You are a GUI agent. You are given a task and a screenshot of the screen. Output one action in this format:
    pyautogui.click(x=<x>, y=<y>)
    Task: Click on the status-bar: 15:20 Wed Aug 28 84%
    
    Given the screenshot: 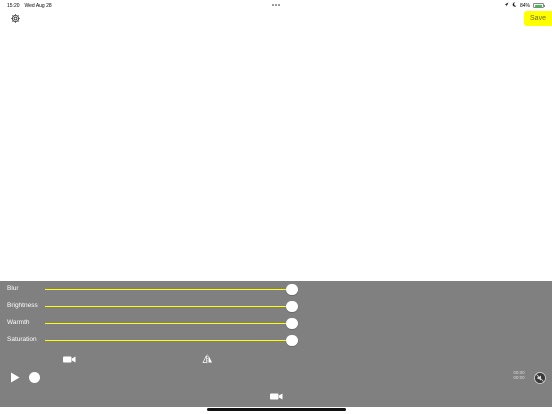 What is the action you would take?
    pyautogui.click(x=276, y=5)
    